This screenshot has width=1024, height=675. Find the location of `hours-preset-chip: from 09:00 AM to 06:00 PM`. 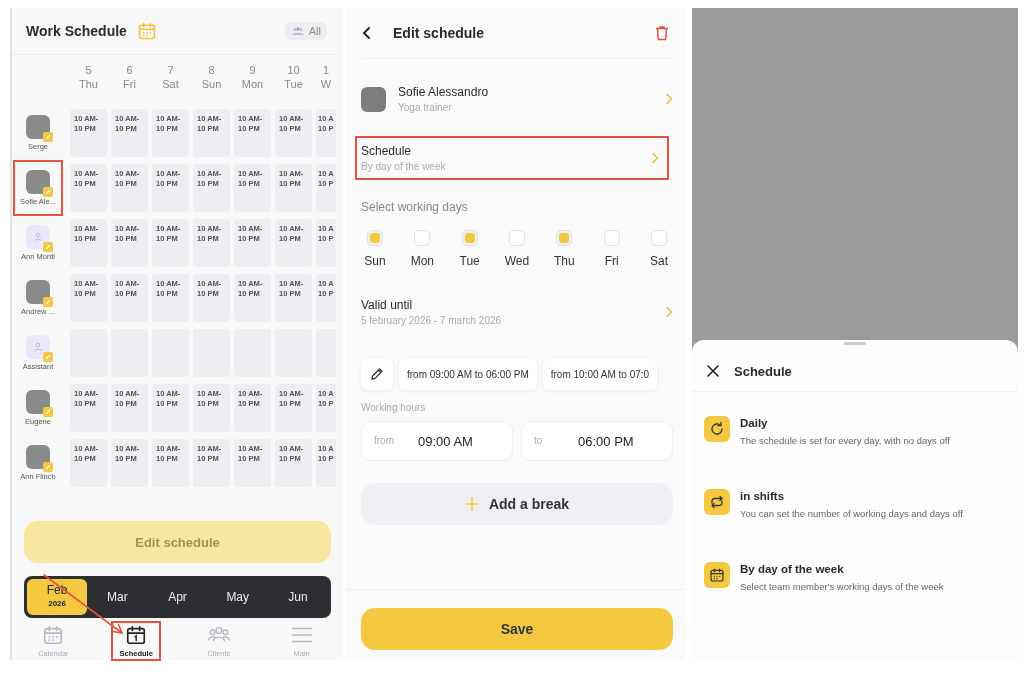

hours-preset-chip: from 09:00 AM to 06:00 PM is located at coordinates (468, 374).